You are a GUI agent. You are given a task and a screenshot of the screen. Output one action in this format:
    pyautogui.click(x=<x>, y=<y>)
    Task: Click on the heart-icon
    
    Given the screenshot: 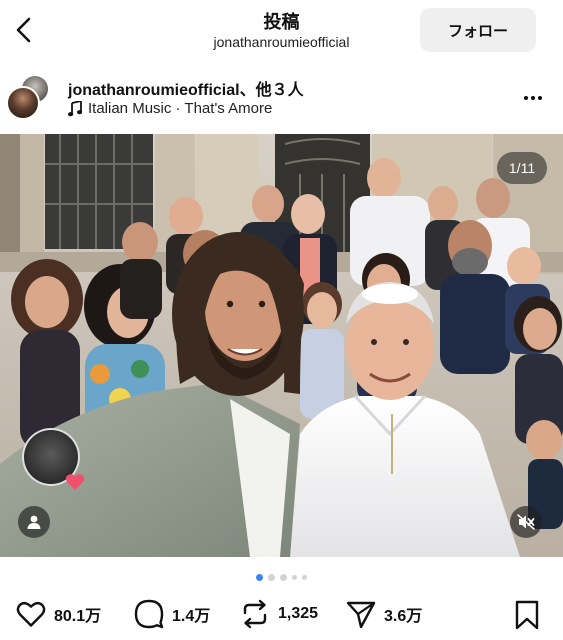 What is the action you would take?
    pyautogui.click(x=31, y=614)
    